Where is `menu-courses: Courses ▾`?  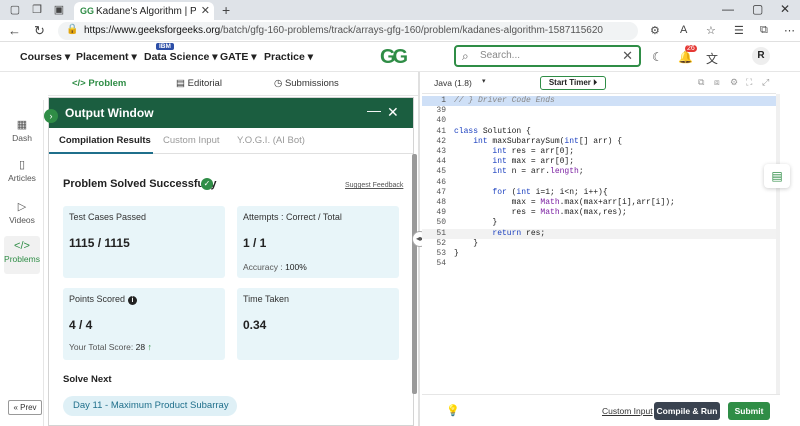
menu-courses: Courses ▾ is located at coordinates (45, 57).